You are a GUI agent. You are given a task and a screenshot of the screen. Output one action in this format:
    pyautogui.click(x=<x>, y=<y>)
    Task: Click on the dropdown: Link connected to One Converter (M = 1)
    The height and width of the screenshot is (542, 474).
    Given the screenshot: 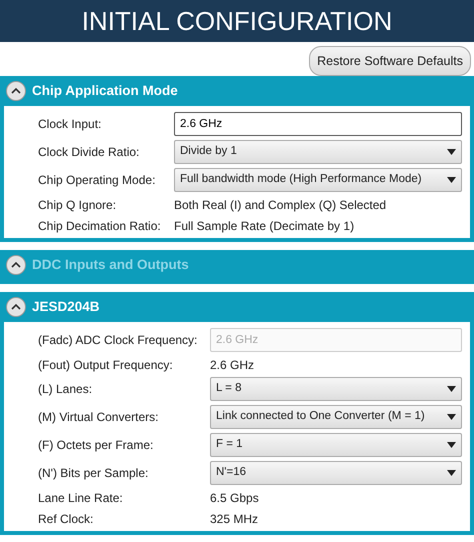 What is the action you would take?
    pyautogui.click(x=336, y=417)
    